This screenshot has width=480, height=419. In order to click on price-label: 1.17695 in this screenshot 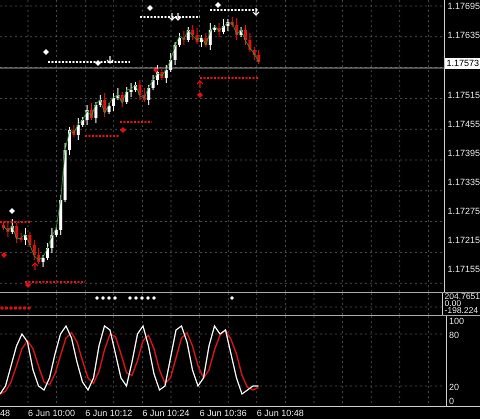, I will do `click(463, 6)`.